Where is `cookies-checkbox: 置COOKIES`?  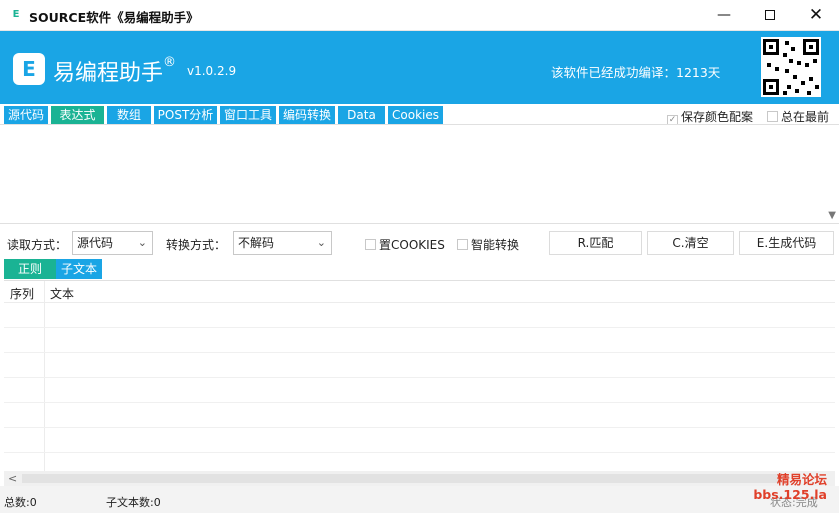 cookies-checkbox: 置COOKIES is located at coordinates (405, 244).